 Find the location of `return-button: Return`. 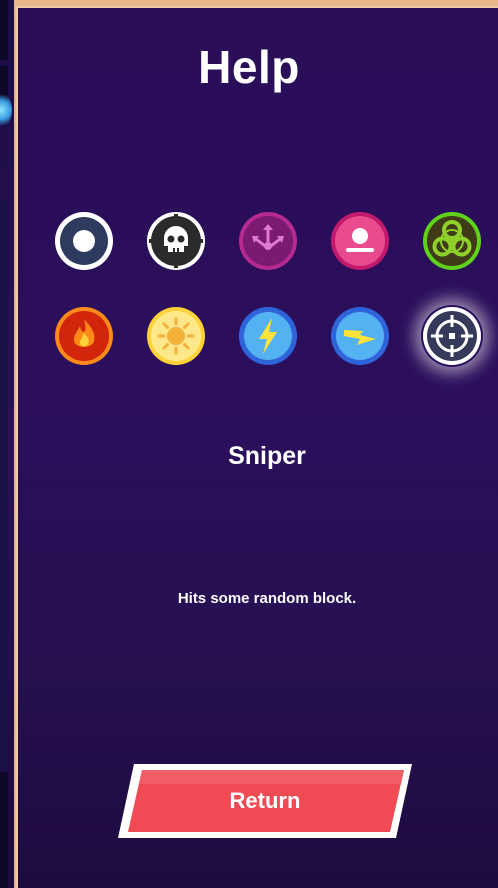

return-button: Return is located at coordinates (265, 801).